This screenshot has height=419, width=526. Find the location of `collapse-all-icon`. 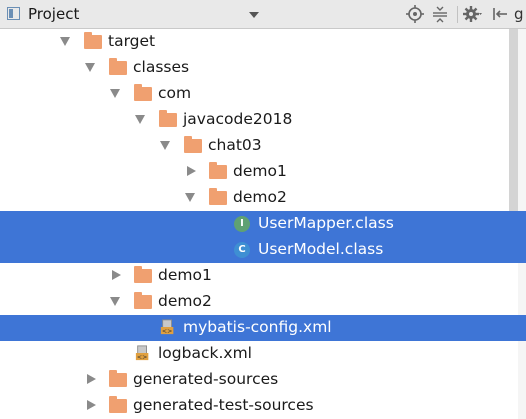

collapse-all-icon is located at coordinates (440, 14).